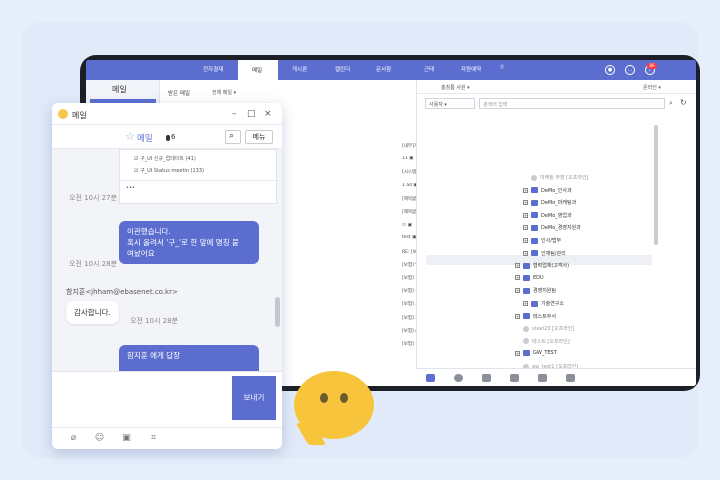  What do you see at coordinates (259, 137) in the screenshot?
I see `menu-button: 메뉴` at bounding box center [259, 137].